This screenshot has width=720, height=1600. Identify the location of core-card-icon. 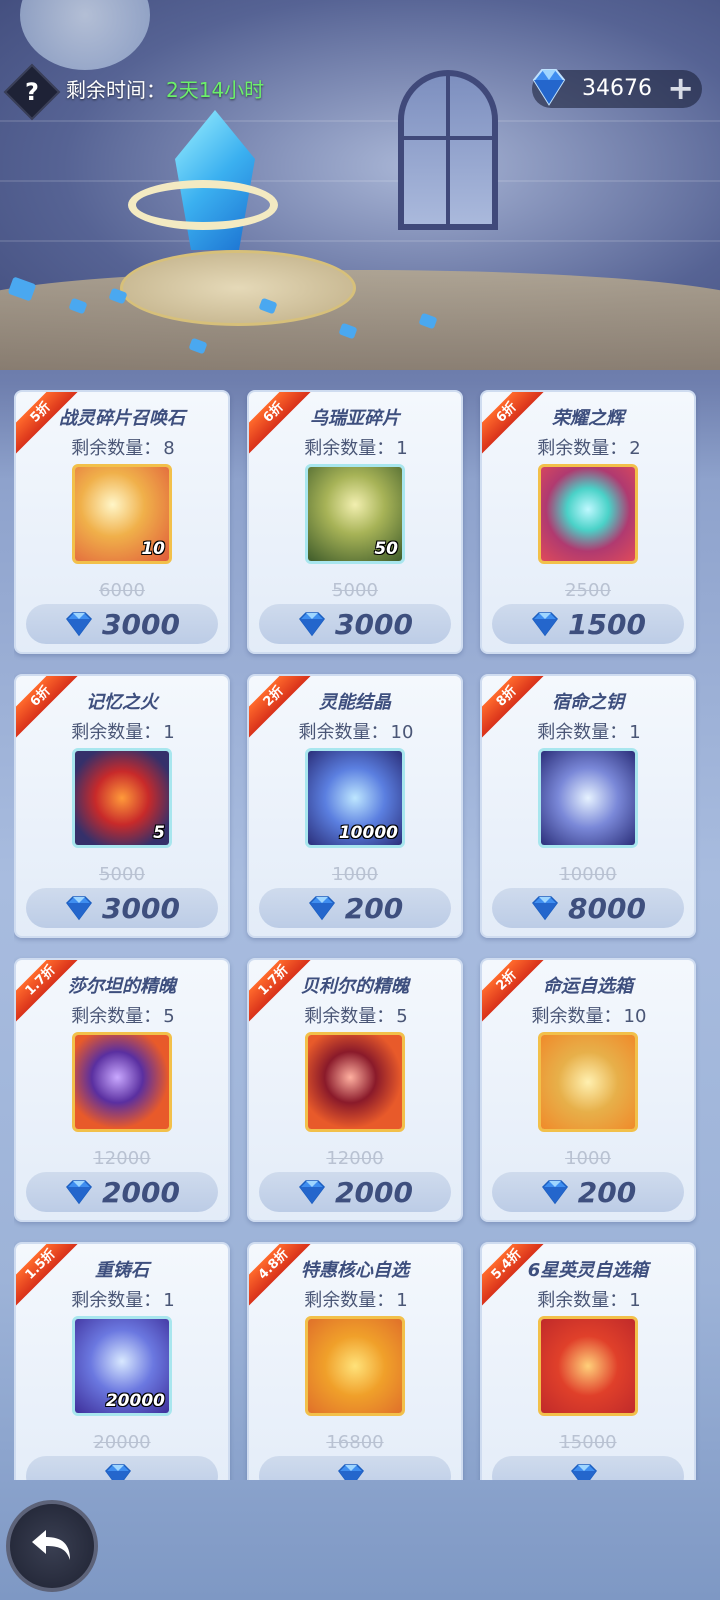
(355, 1366).